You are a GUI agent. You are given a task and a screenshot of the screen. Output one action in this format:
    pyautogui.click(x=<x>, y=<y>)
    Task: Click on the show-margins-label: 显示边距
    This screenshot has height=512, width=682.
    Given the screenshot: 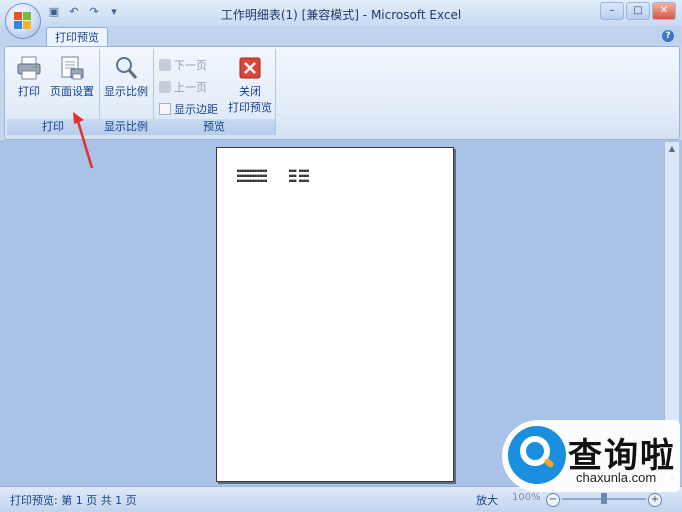 What is the action you would take?
    pyautogui.click(x=196, y=109)
    